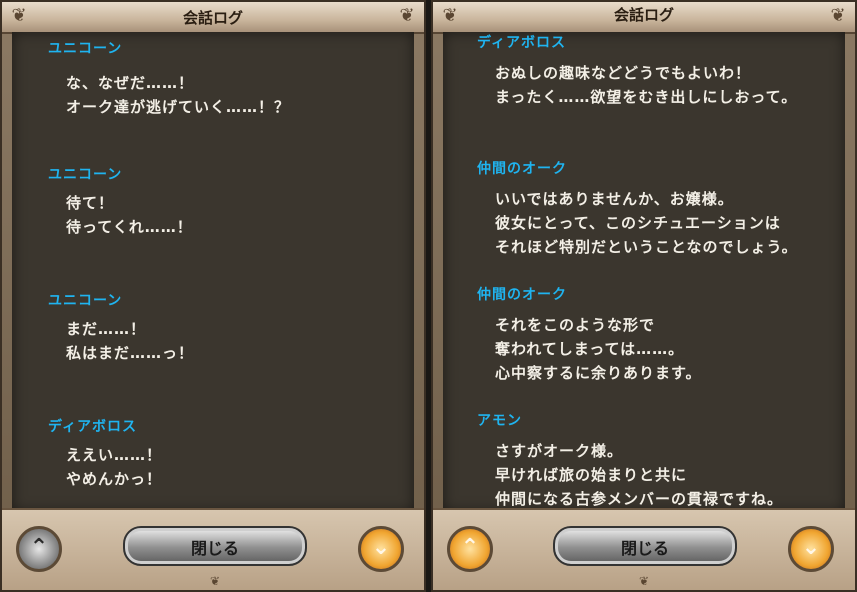  I want to click on dialogue-line: 彼女にとって、このシチュエーションは, so click(638, 223).